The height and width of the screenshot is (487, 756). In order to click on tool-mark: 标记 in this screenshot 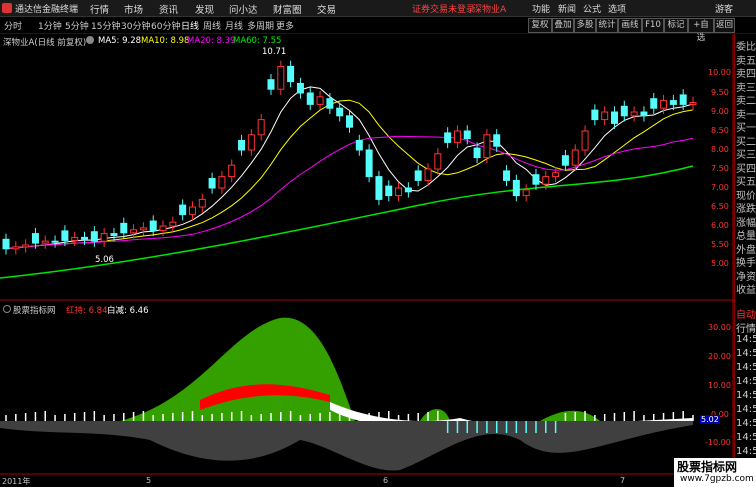, I will do `click(676, 25)`.